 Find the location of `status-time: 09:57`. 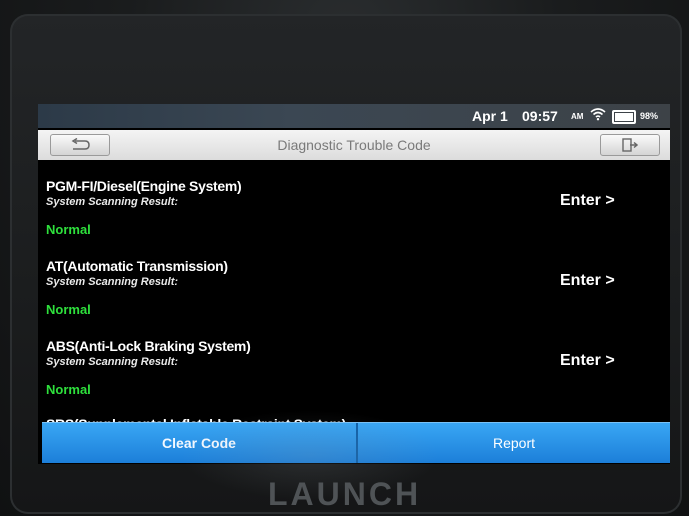

status-time: 09:57 is located at coordinates (540, 116).